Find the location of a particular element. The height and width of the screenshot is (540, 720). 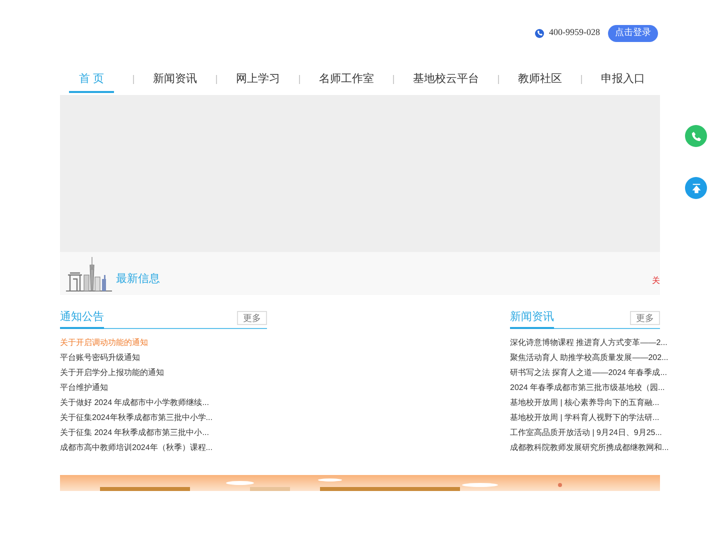

nav-tab: 新闻资讯 is located at coordinates (175, 79).